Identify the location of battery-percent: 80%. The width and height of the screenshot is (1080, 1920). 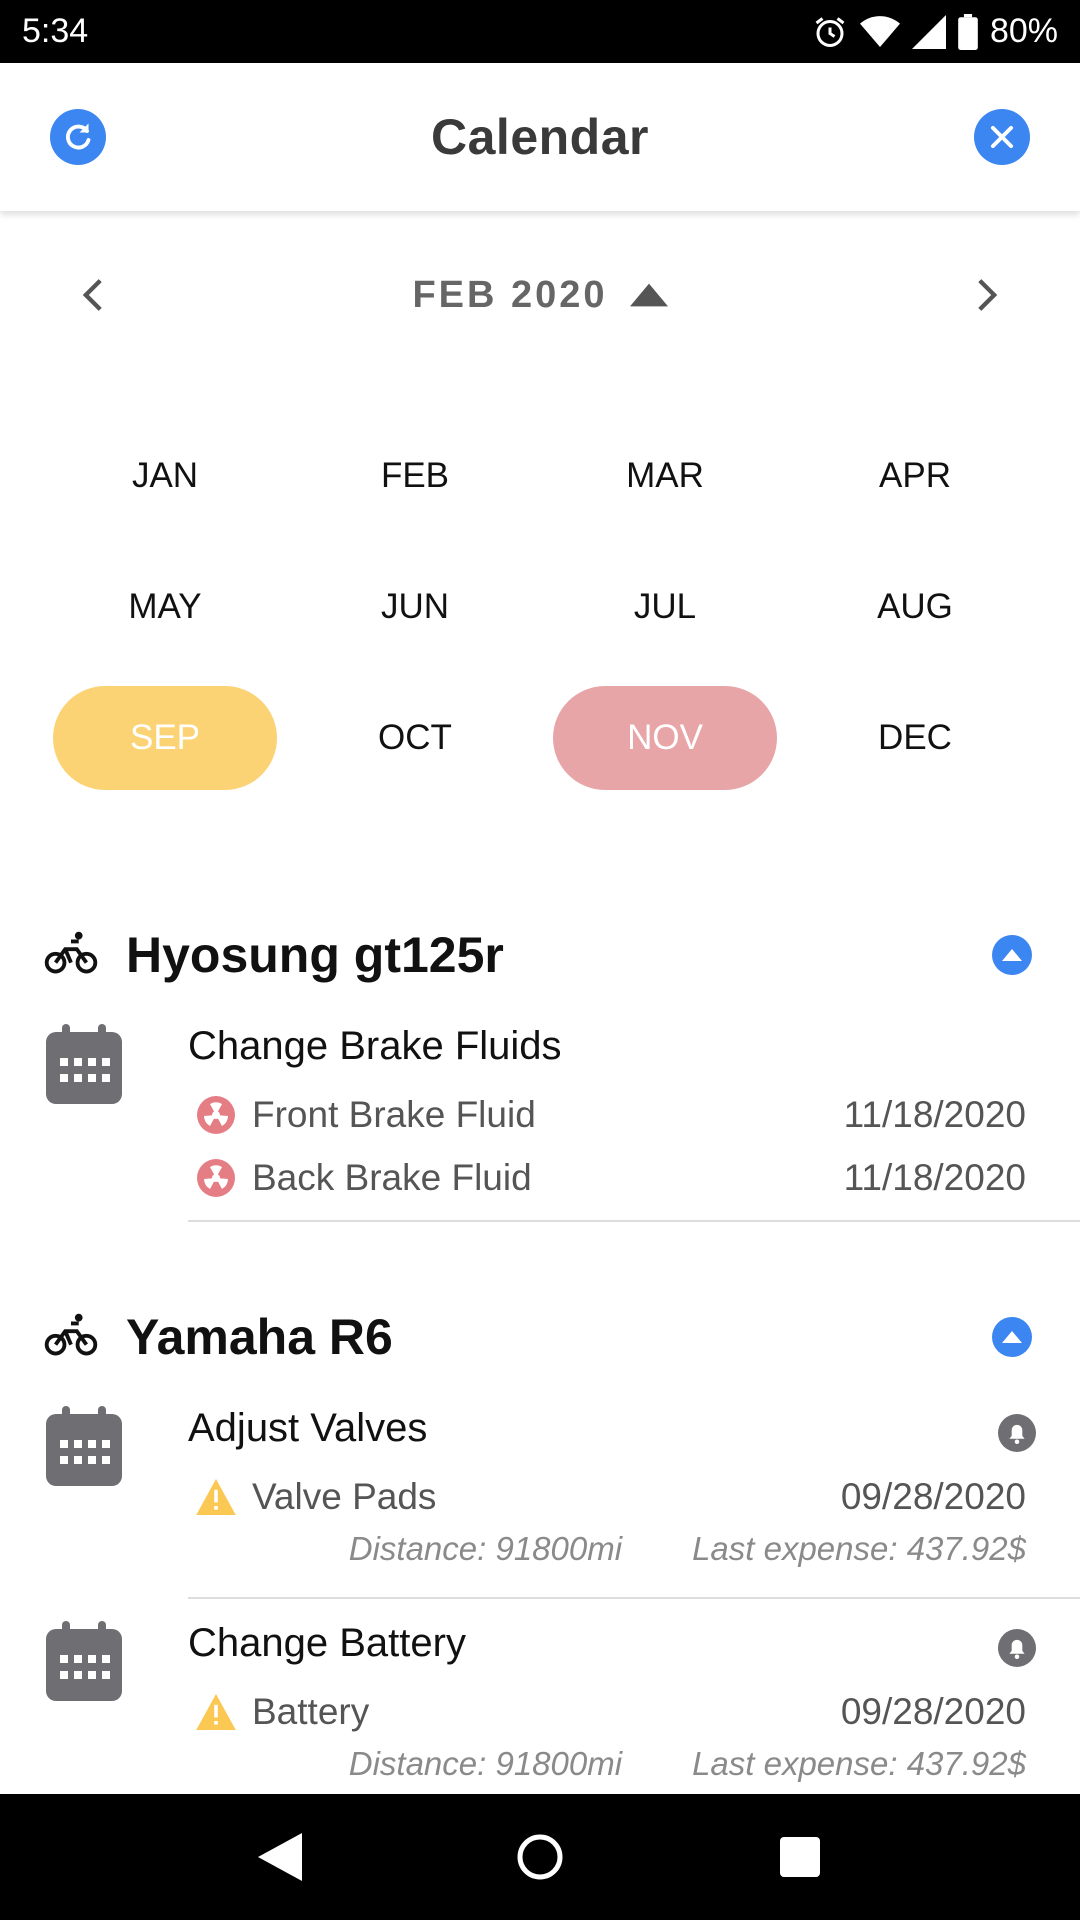
(1023, 31).